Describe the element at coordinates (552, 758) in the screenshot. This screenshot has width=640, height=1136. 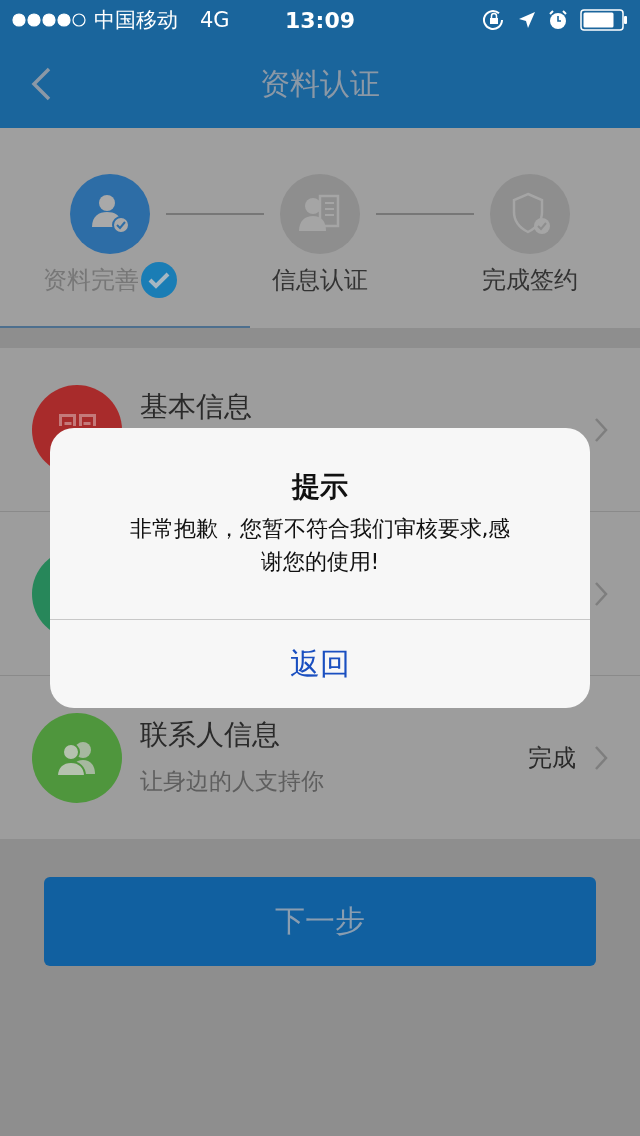
I see `row-status: 完成` at that location.